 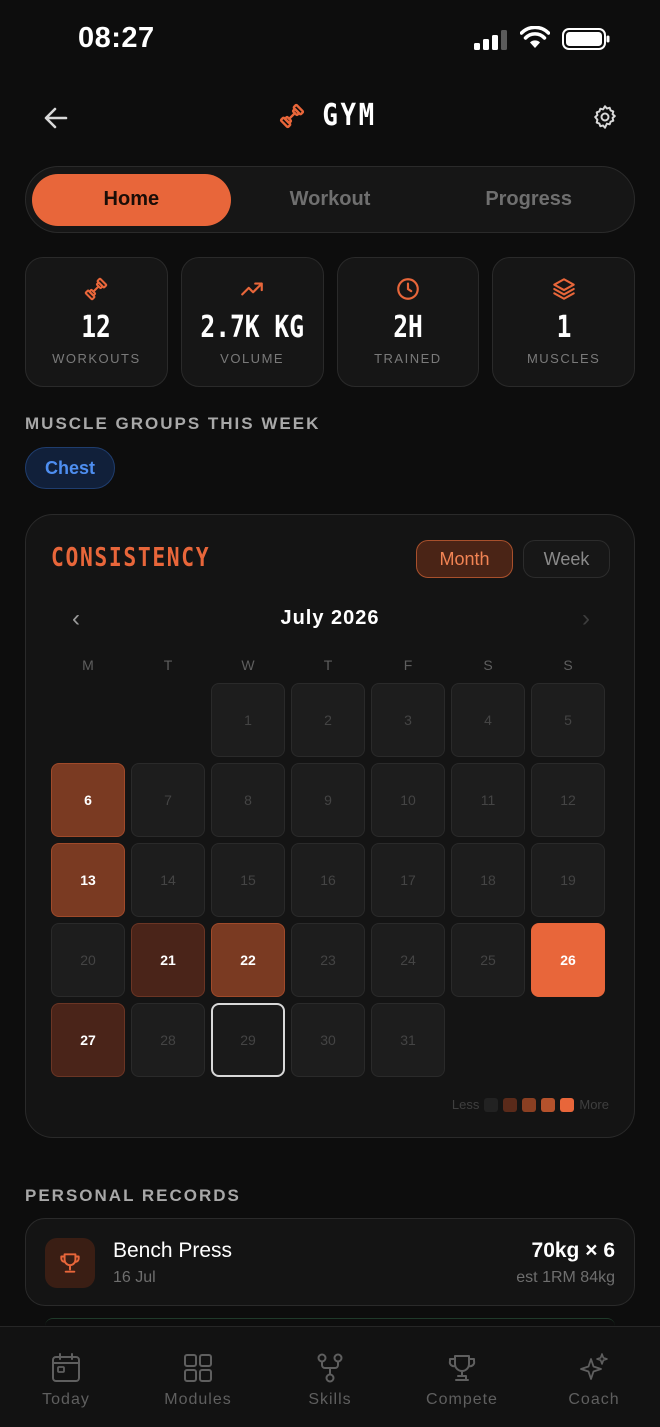 I want to click on section-tabs: Home Workout Progress, so click(x=330, y=199).